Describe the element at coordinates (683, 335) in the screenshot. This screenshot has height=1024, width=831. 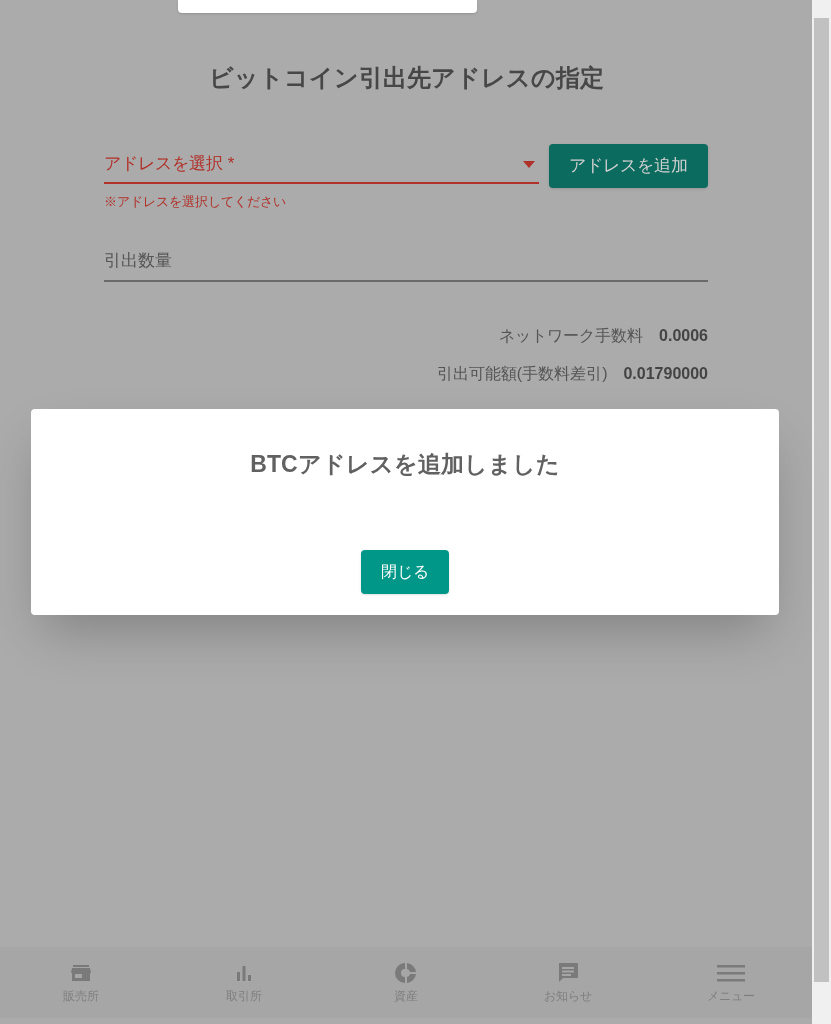
I see `summary-value: 0.0006` at that location.